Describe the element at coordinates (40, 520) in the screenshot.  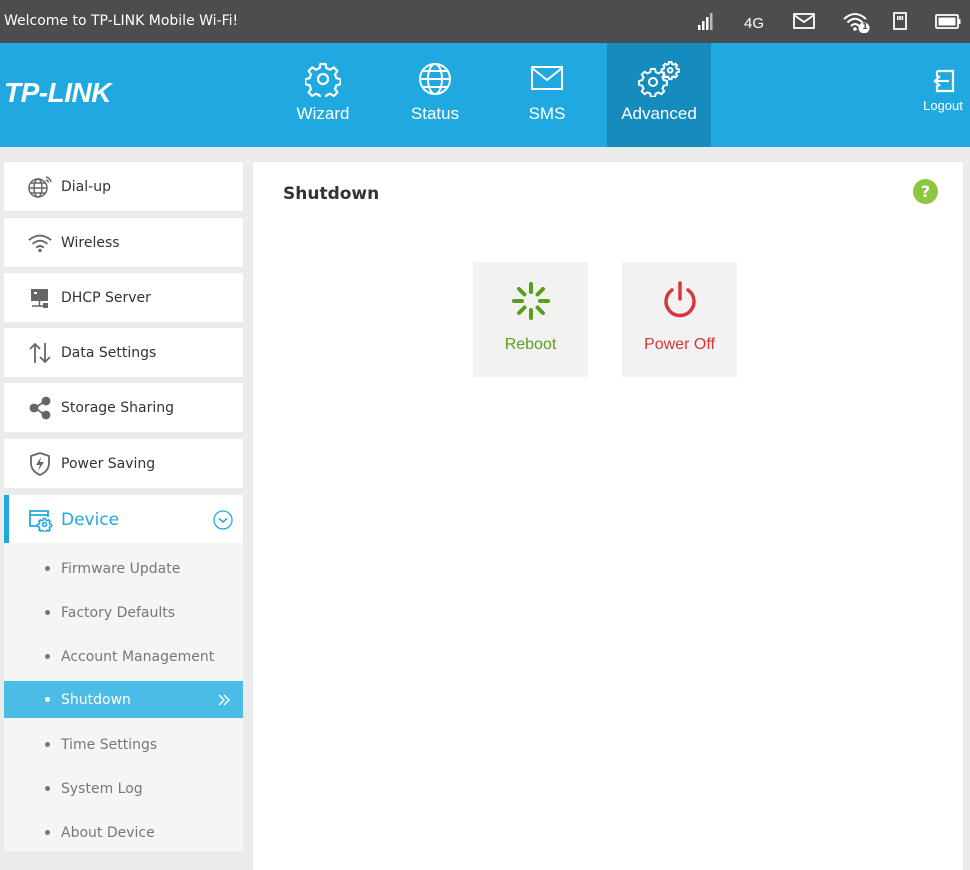
I see `device-gear-icon` at that location.